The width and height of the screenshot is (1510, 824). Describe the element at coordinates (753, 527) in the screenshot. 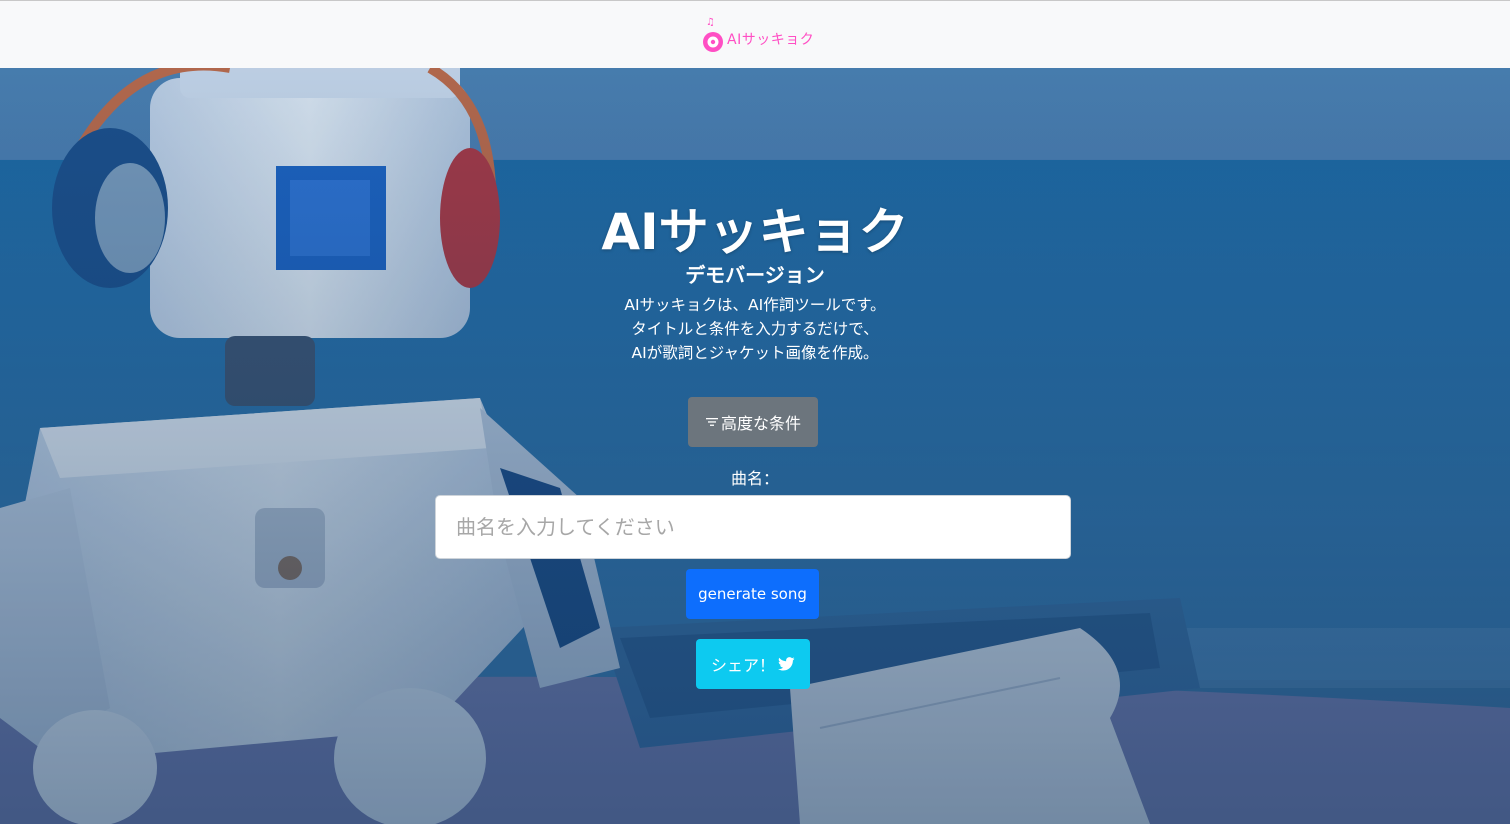

I see `song-name-input` at that location.